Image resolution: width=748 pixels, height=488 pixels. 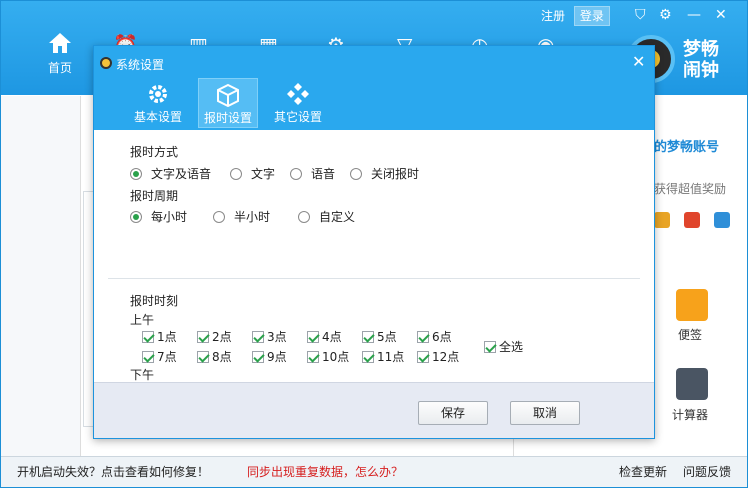 I want to click on radio-label: 关闭报时, so click(x=395, y=174).